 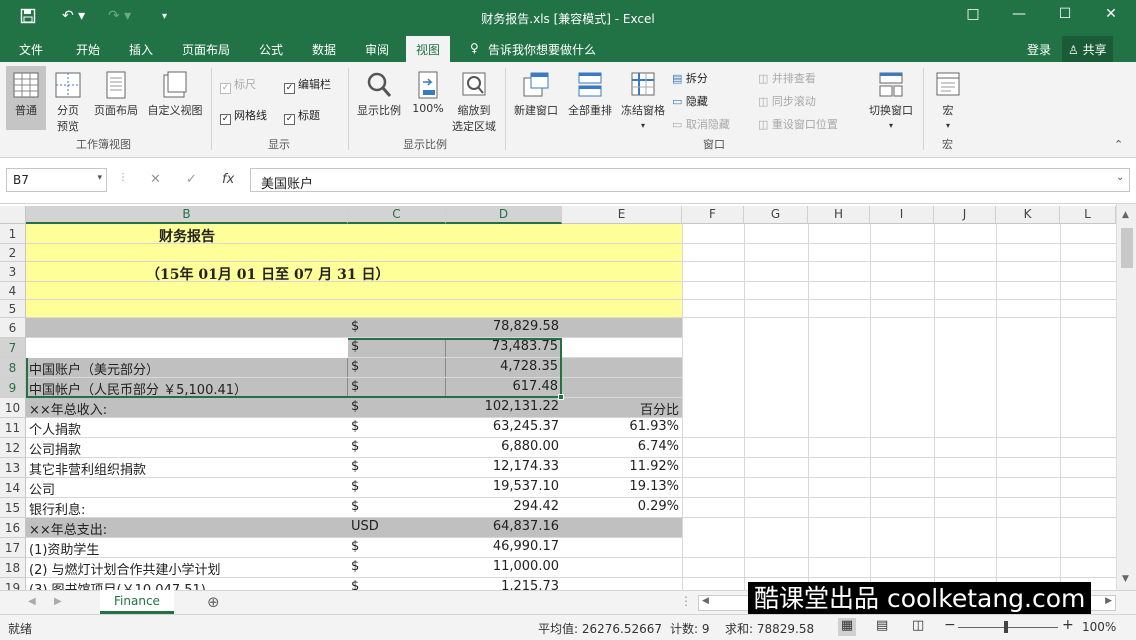 What do you see at coordinates (504, 308) in the screenshot?
I see `cell-d5` at bounding box center [504, 308].